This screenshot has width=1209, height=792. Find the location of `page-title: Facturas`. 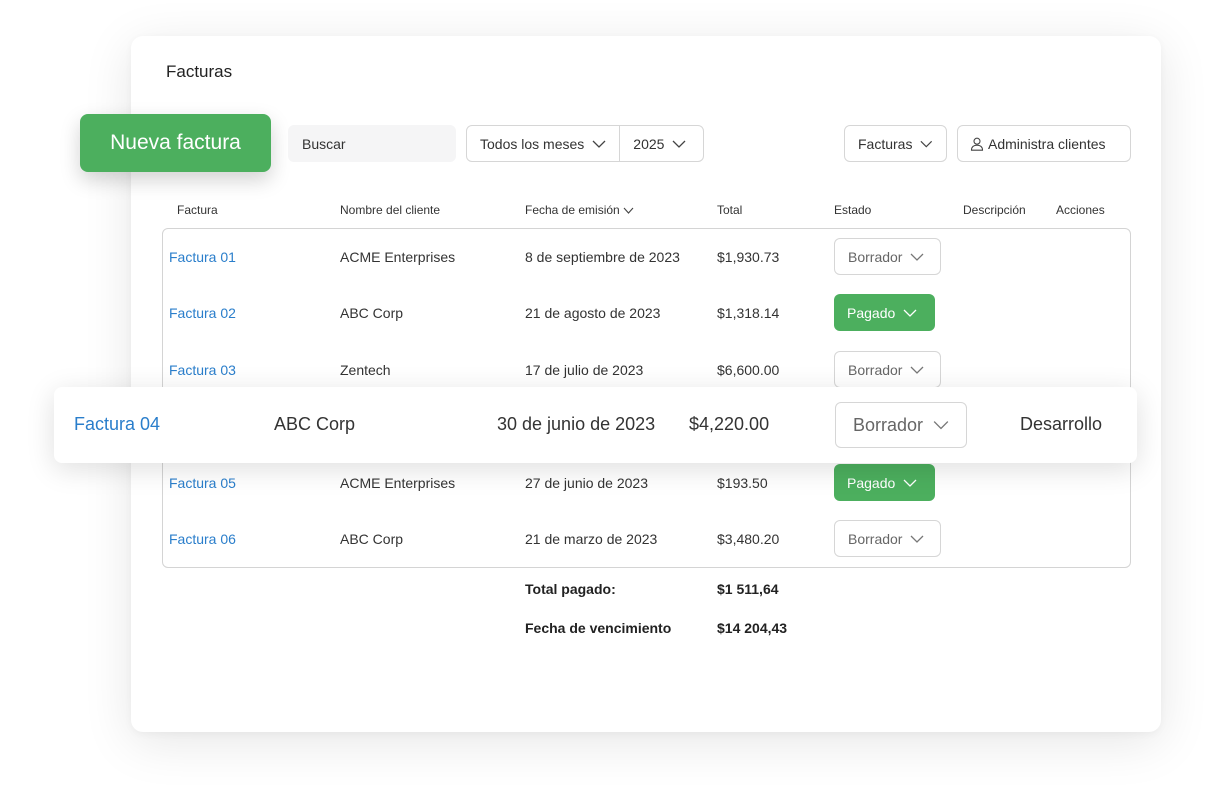

page-title: Facturas is located at coordinates (199, 71).